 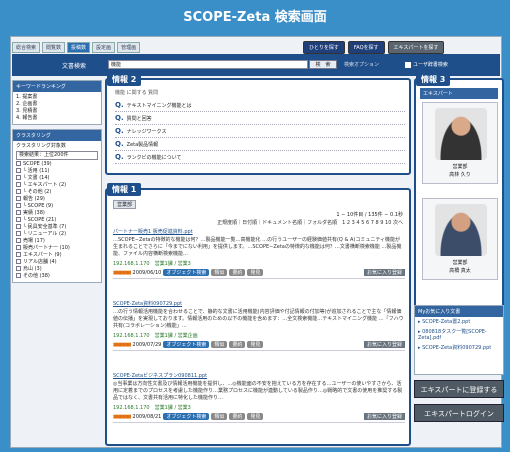 I want to click on cluster-item: 報告 (29), so click(x=57, y=199).